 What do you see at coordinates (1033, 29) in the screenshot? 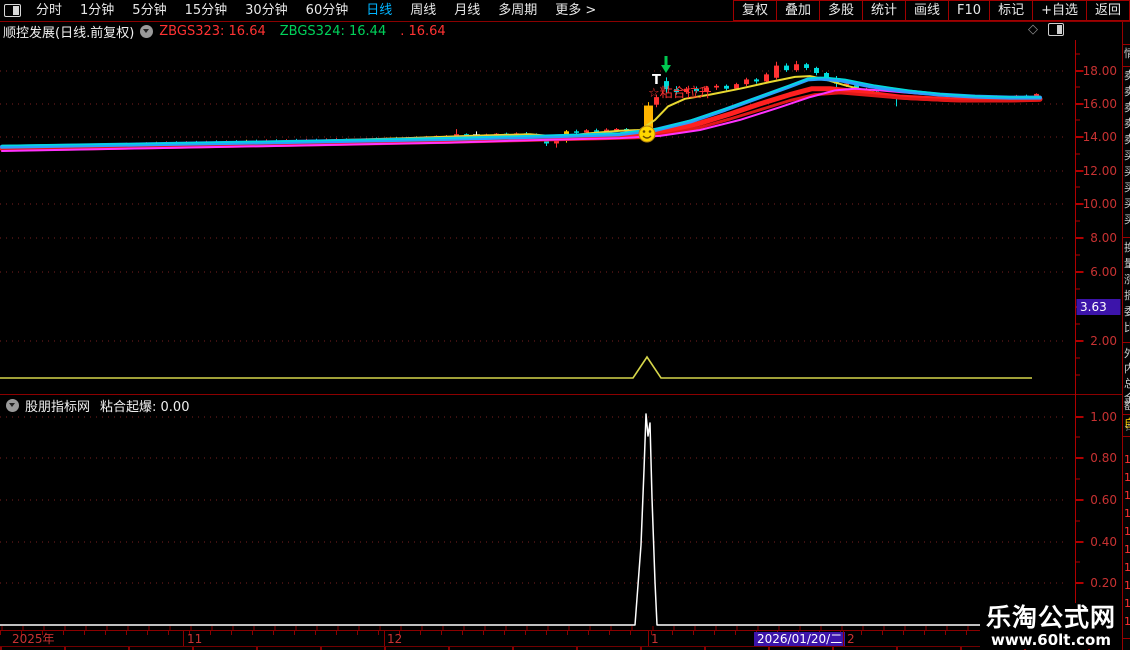
I see `diamond-icon: ◇` at bounding box center [1033, 29].